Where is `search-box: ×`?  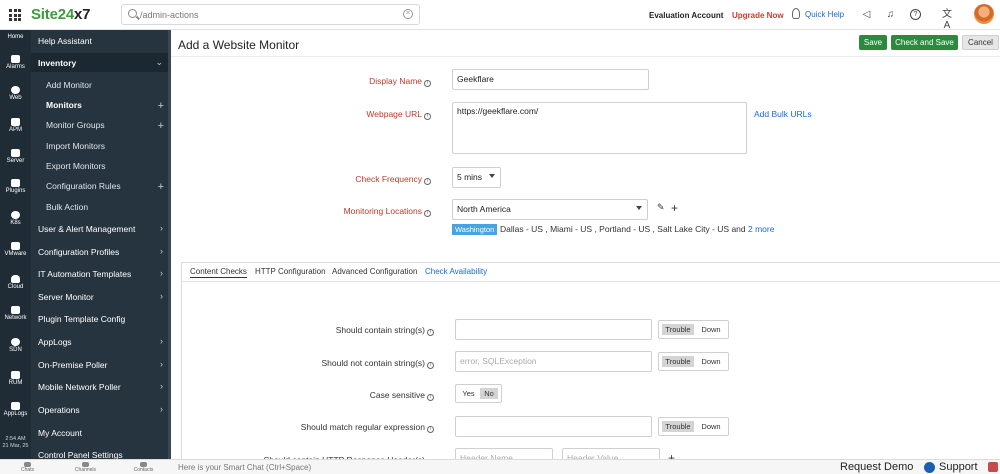 search-box: × is located at coordinates (270, 14).